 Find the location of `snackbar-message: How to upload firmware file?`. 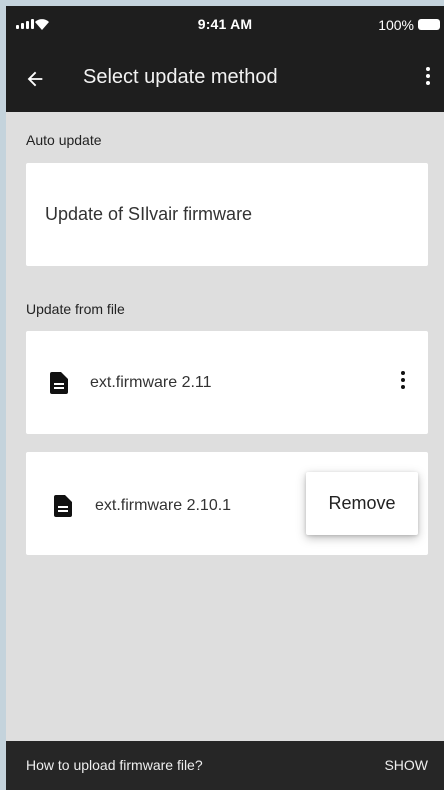

snackbar-message: How to upload firmware file? is located at coordinates (114, 765).